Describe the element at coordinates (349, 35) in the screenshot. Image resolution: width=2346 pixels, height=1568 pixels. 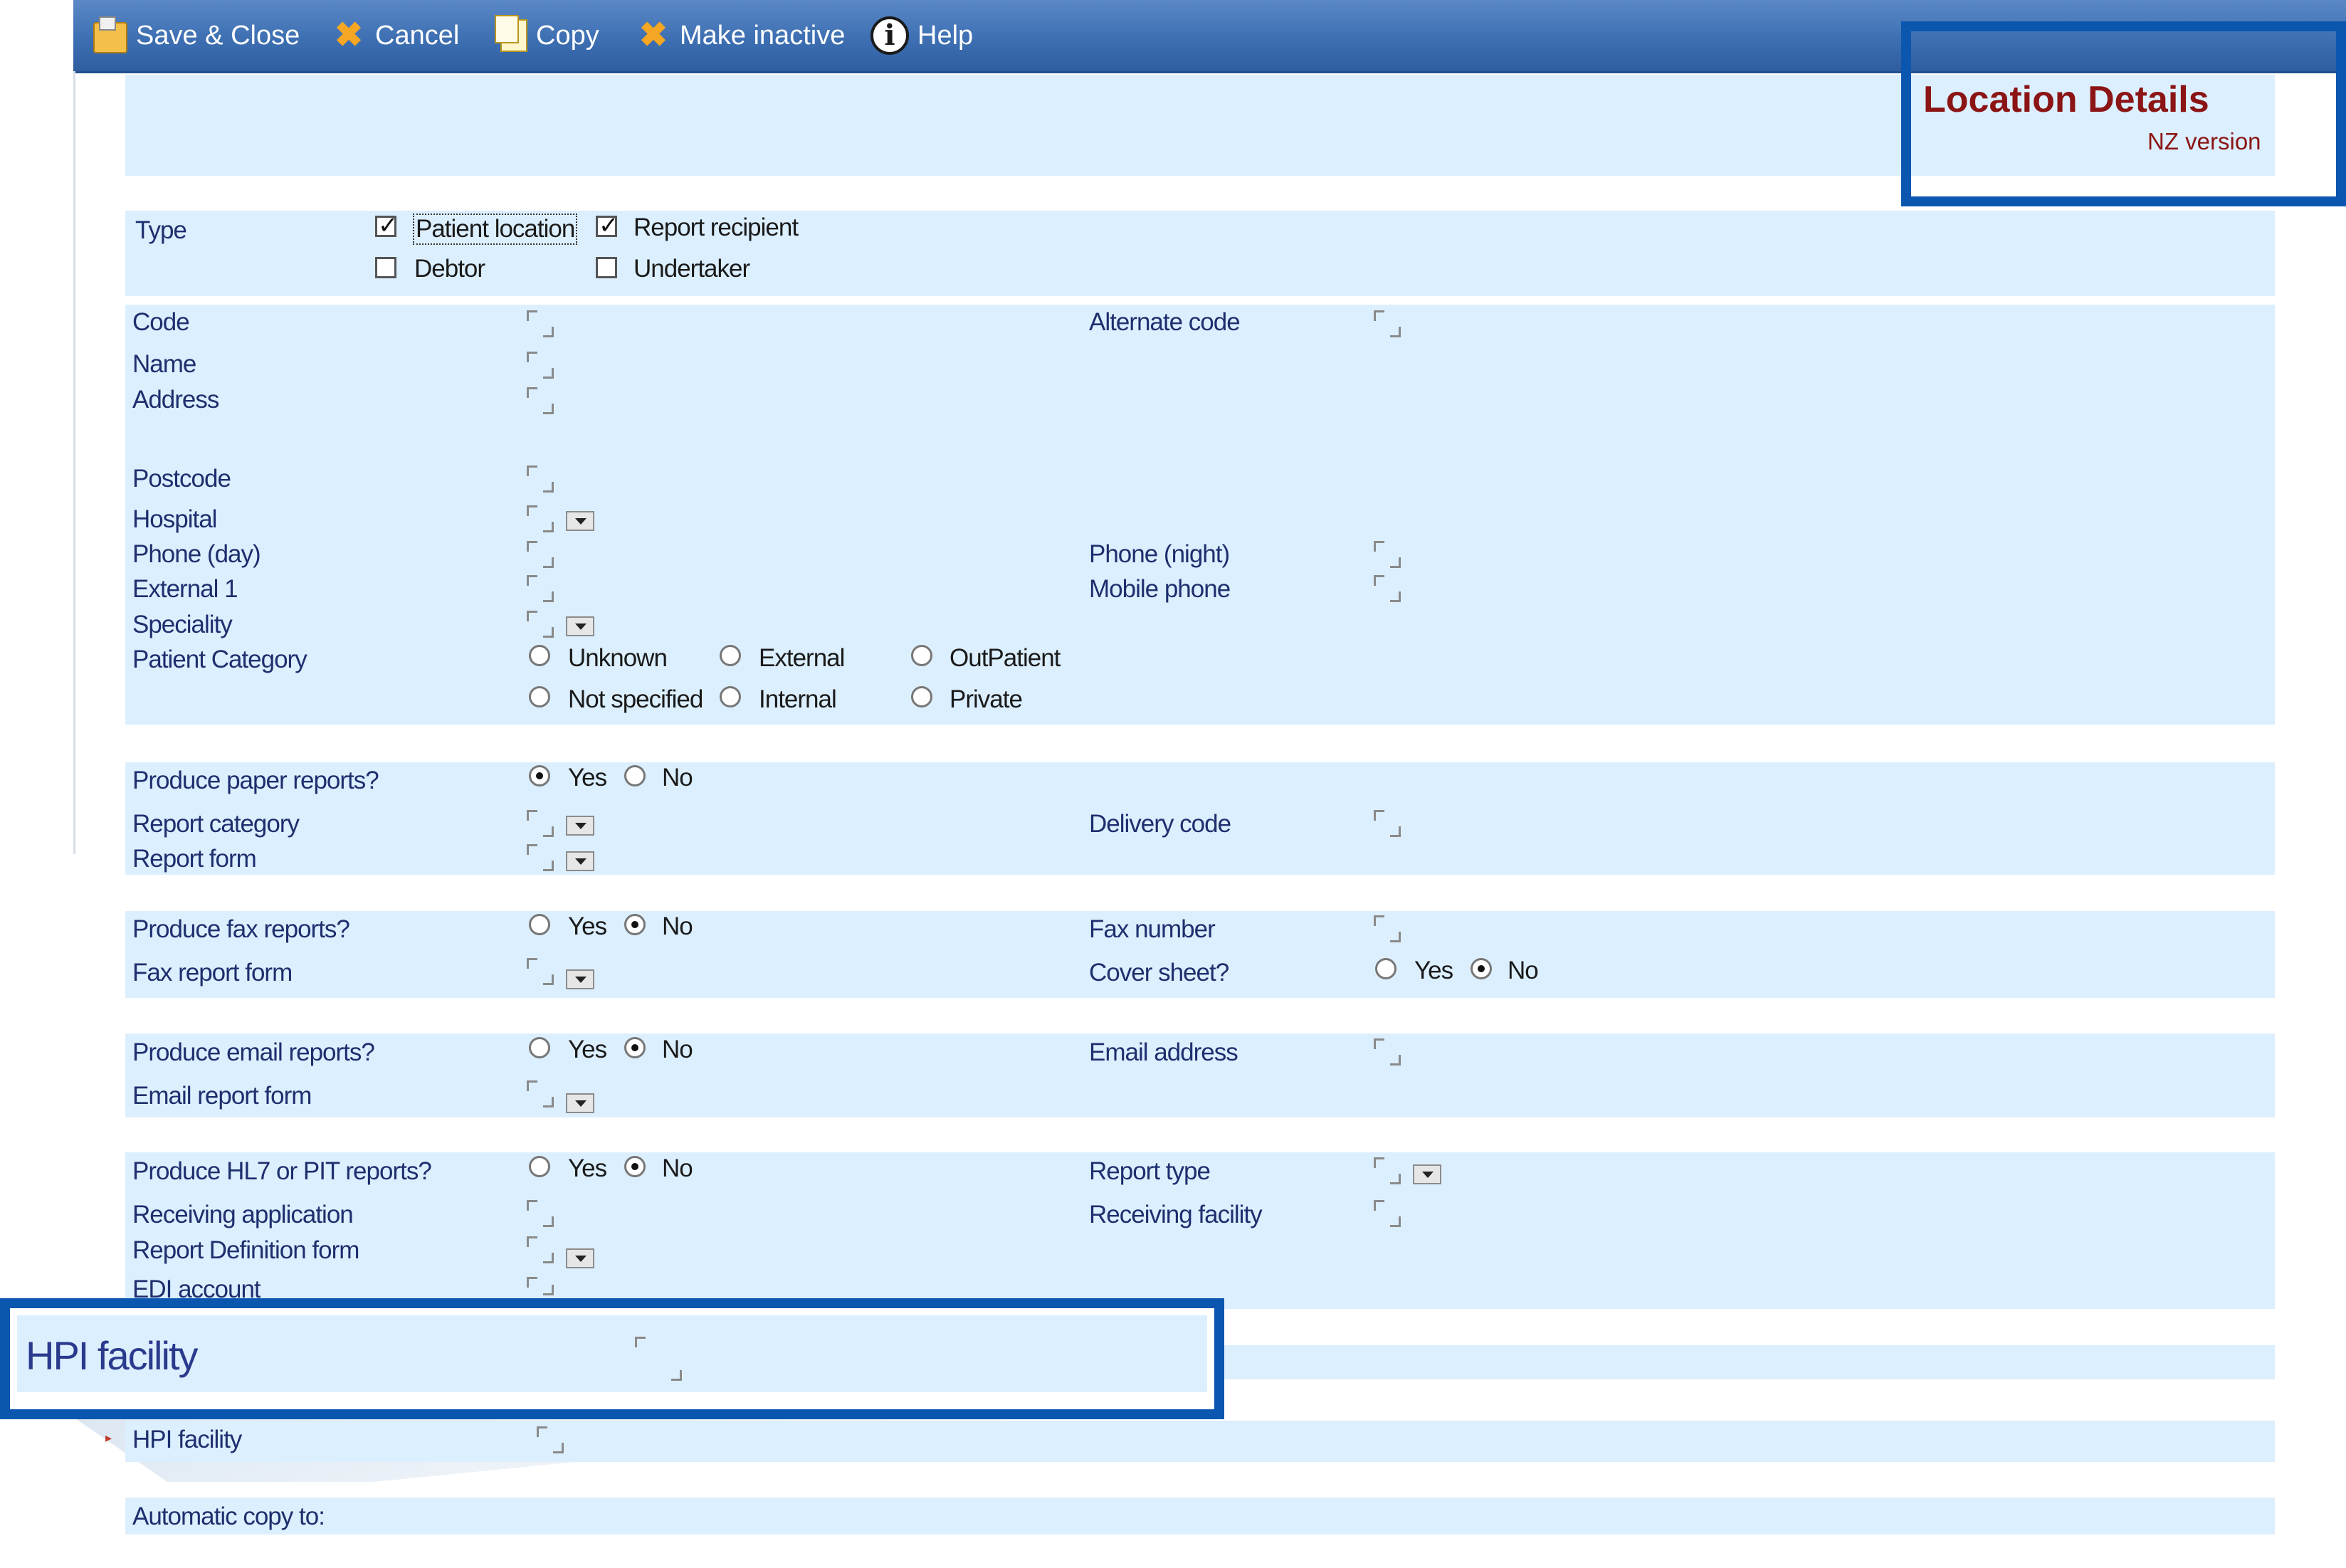
I see `cancel-icon: ✖` at that location.